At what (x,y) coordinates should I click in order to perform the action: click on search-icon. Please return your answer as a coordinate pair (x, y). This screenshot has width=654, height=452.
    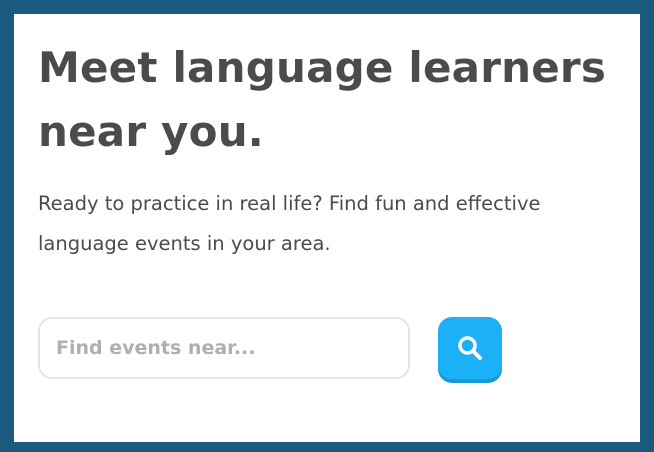
    Looking at the image, I should click on (470, 348).